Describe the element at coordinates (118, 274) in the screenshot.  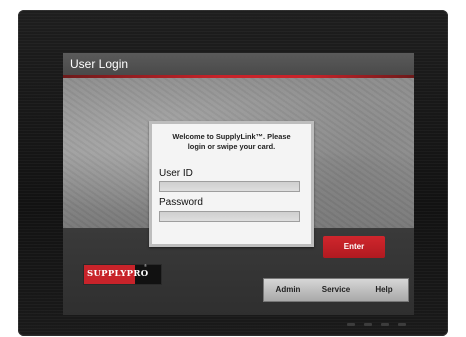
I see `logo-text: SUPPLYPRO` at that location.